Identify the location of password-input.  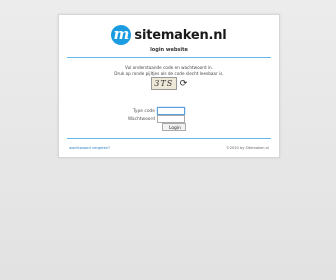
(171, 119).